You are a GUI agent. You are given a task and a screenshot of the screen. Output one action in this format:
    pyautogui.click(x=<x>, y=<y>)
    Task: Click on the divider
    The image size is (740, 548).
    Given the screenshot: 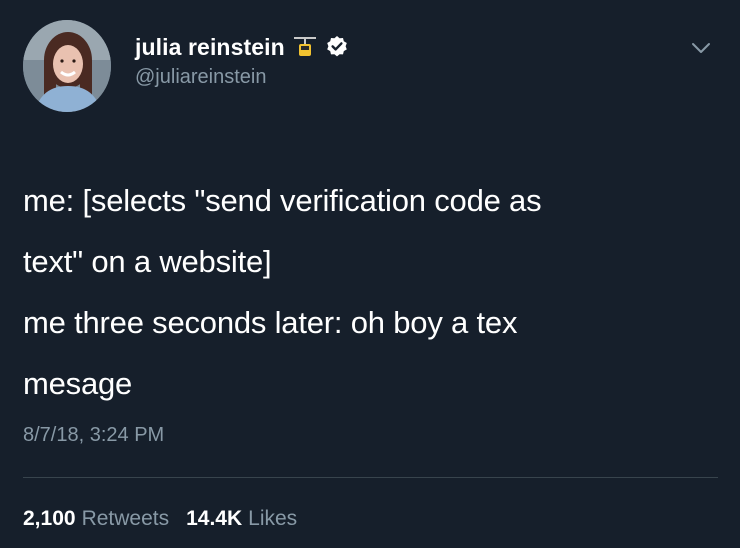 What is the action you would take?
    pyautogui.click(x=370, y=477)
    